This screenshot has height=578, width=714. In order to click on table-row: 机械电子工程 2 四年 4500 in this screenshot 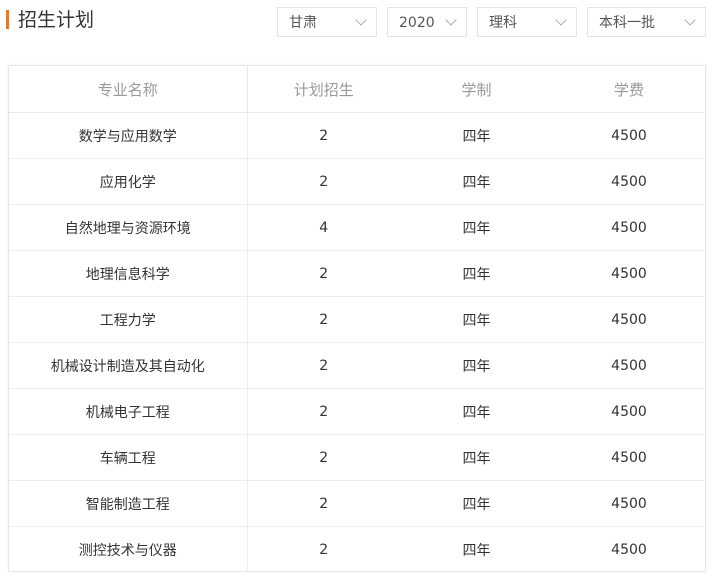, I will do `click(357, 411)`.